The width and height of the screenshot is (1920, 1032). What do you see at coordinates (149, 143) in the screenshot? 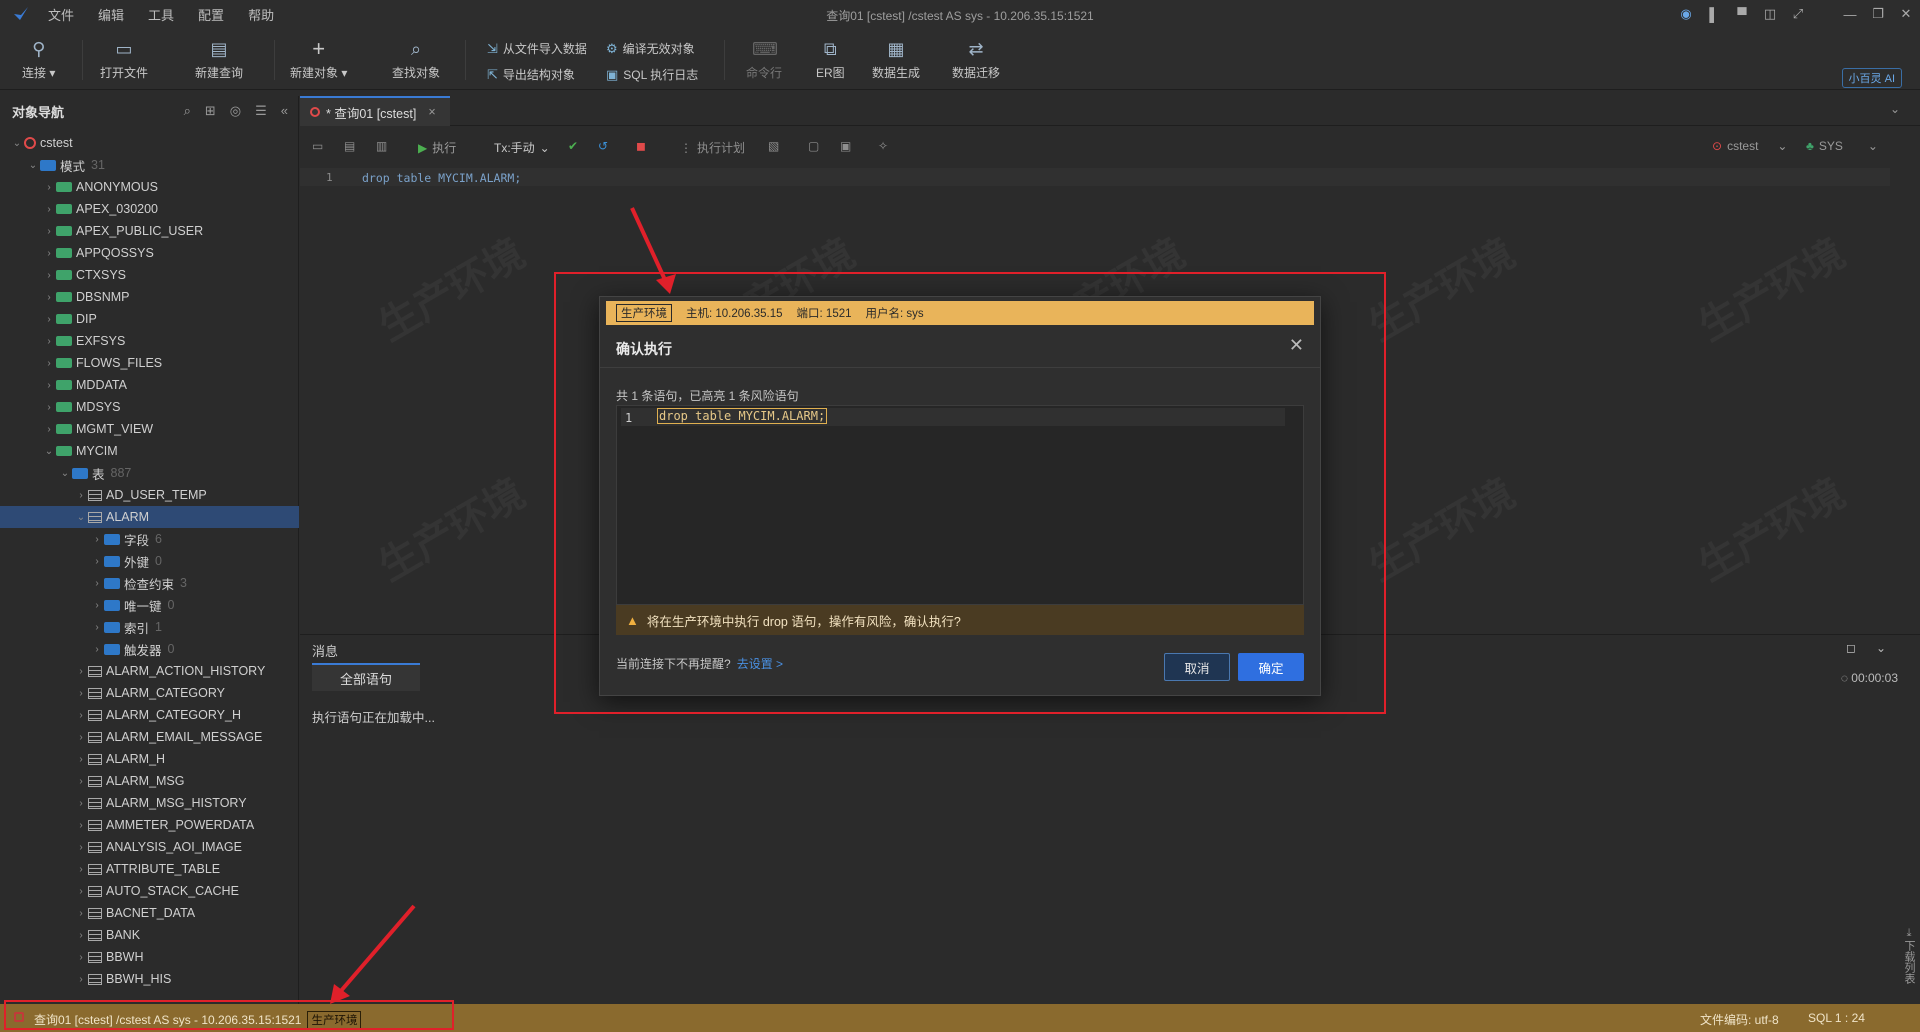
I see `tree-item: ⌄ cstest` at bounding box center [149, 143].